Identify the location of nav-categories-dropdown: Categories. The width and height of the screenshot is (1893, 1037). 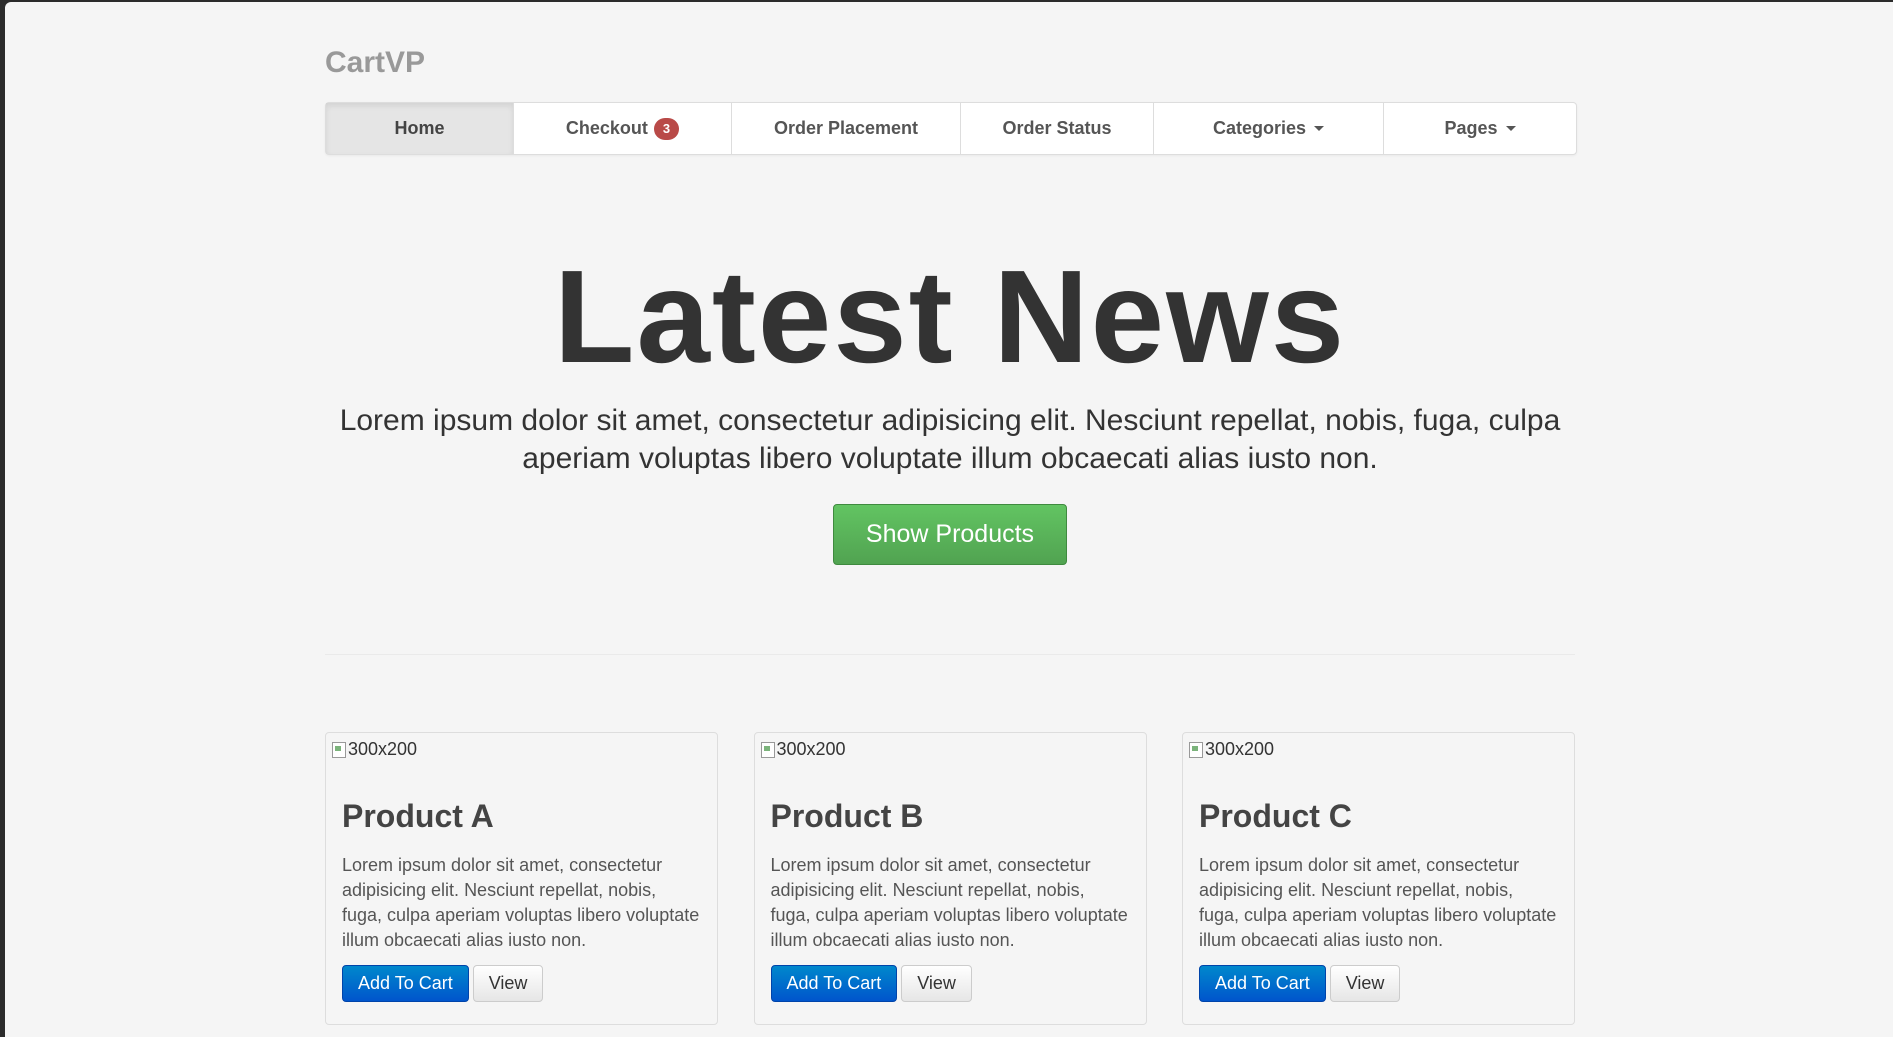
(1269, 128).